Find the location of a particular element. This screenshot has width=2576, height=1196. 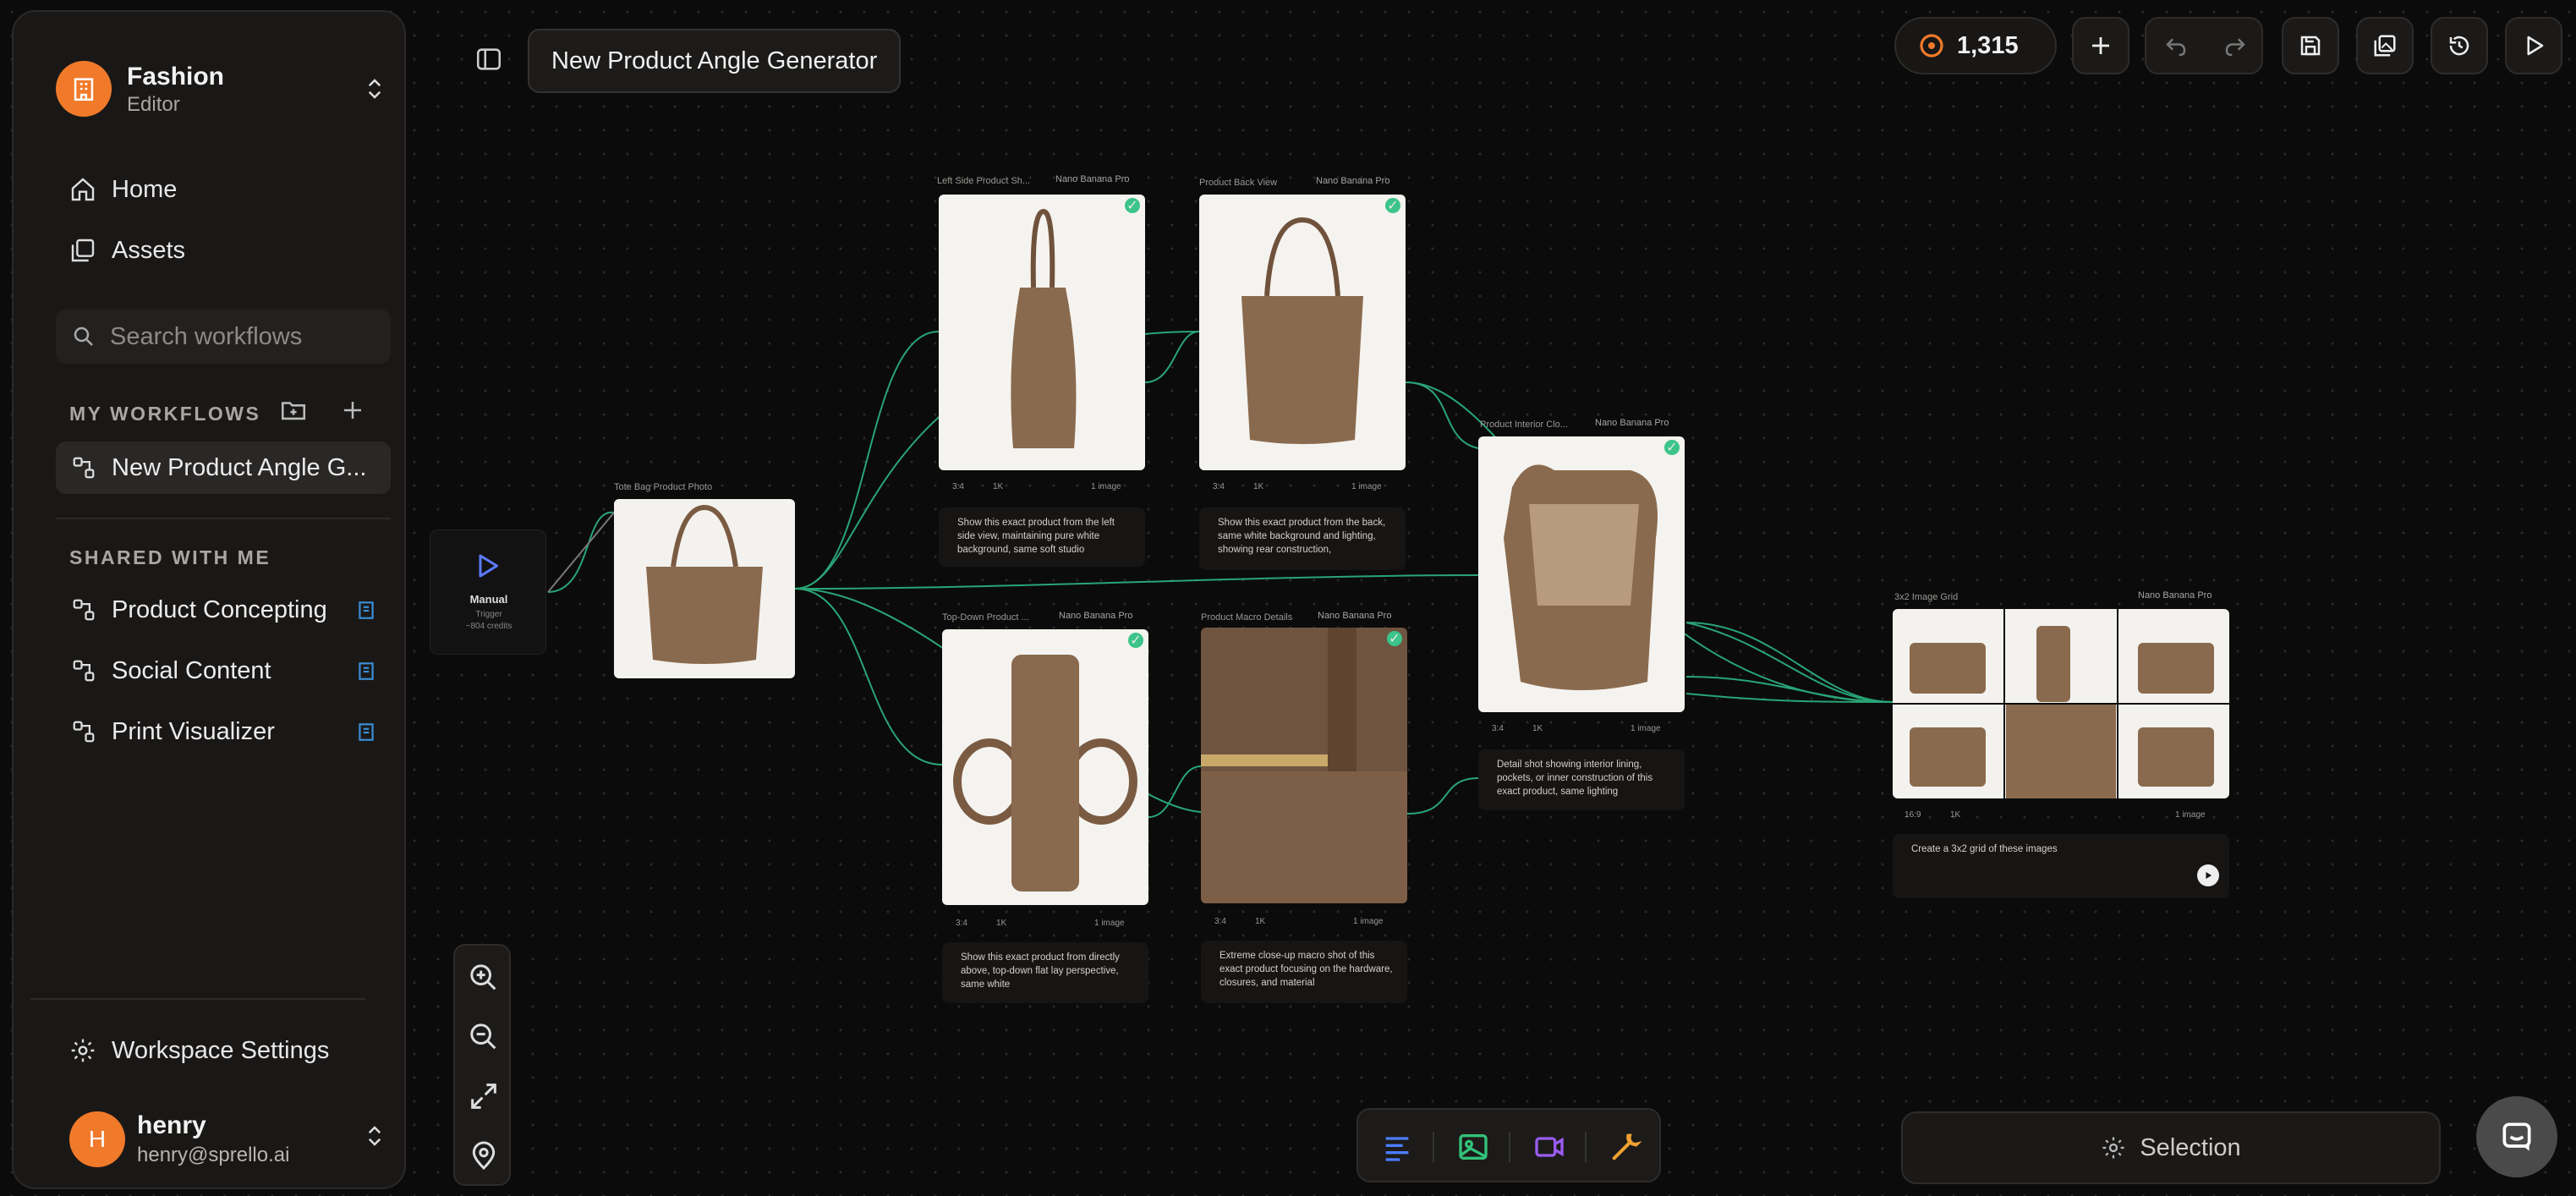

shared-workflow-item: Social Content is located at coordinates (223, 671).